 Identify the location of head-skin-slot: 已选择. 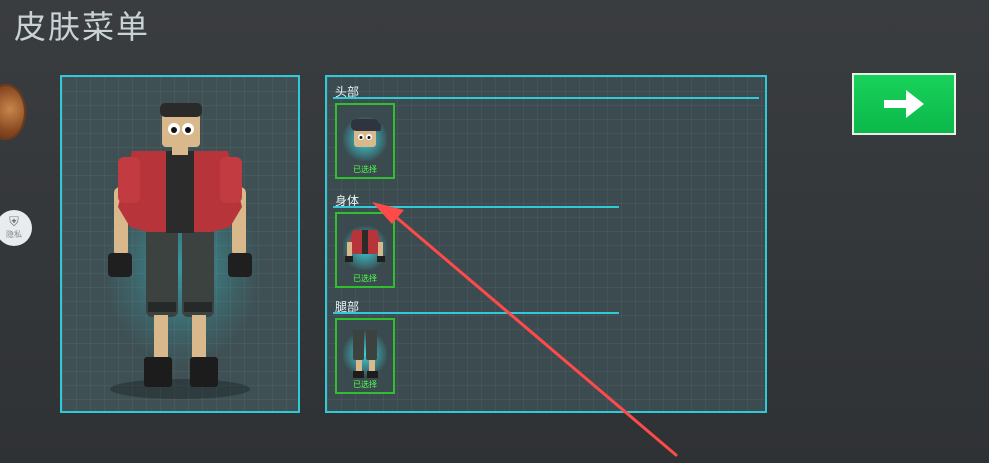
(365, 141).